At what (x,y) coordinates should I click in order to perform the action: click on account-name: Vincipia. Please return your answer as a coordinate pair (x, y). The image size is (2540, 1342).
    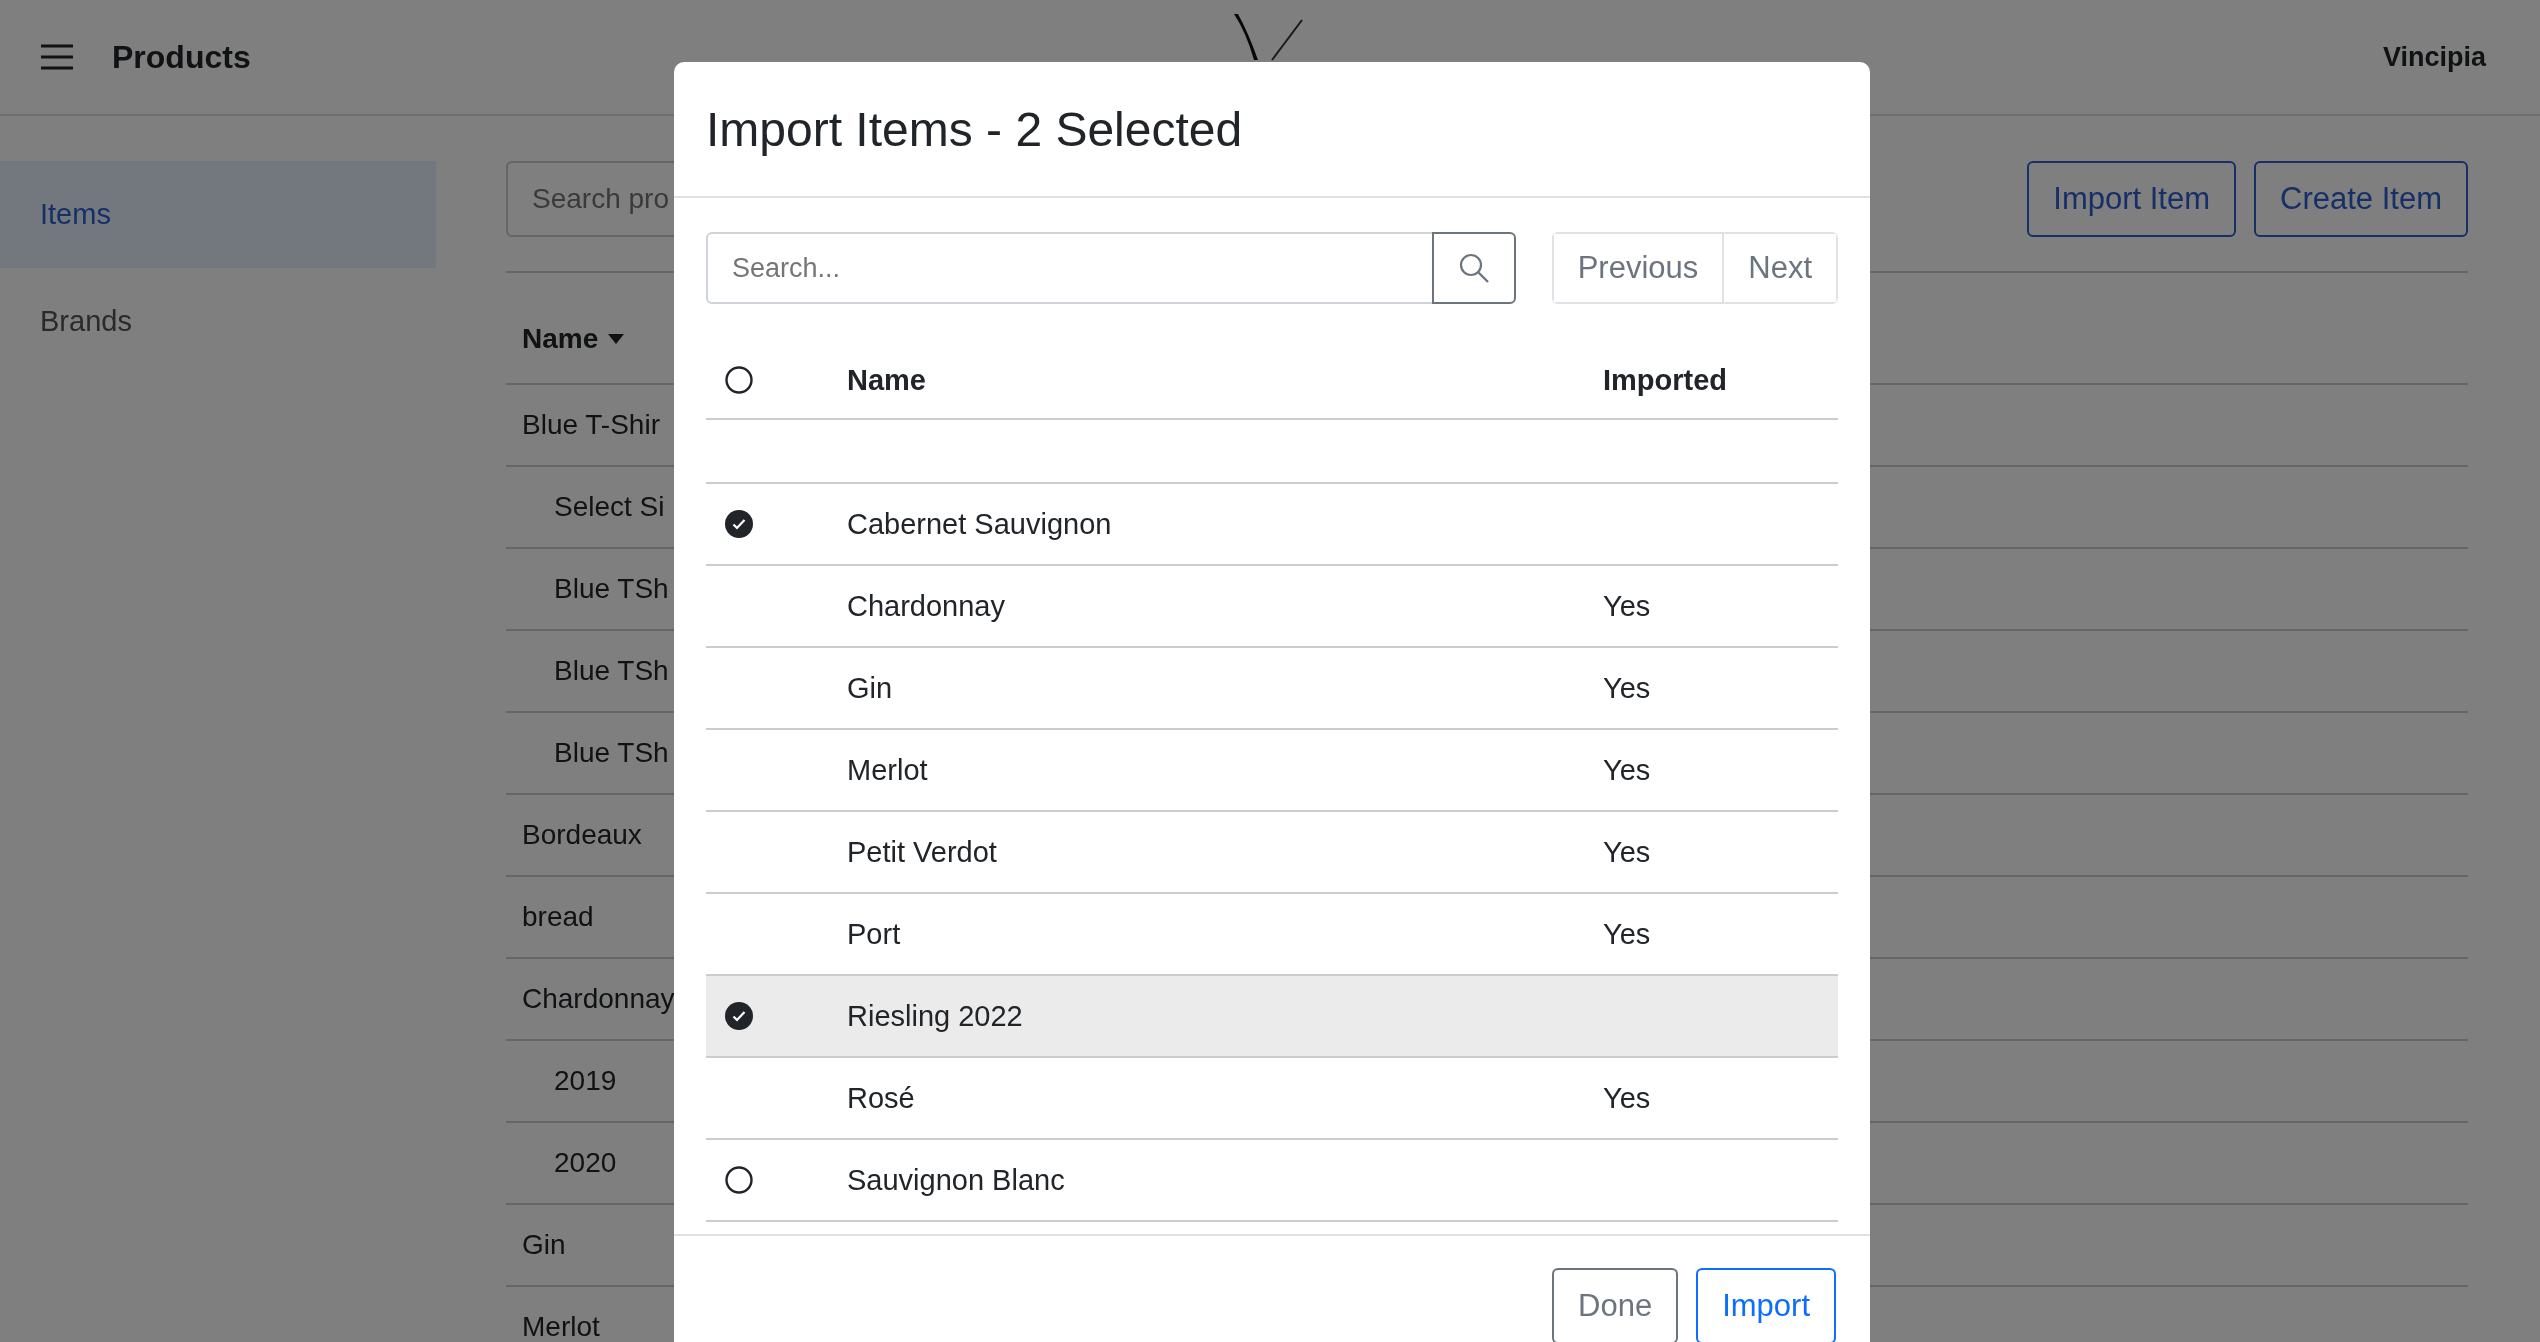
    Looking at the image, I should click on (2434, 57).